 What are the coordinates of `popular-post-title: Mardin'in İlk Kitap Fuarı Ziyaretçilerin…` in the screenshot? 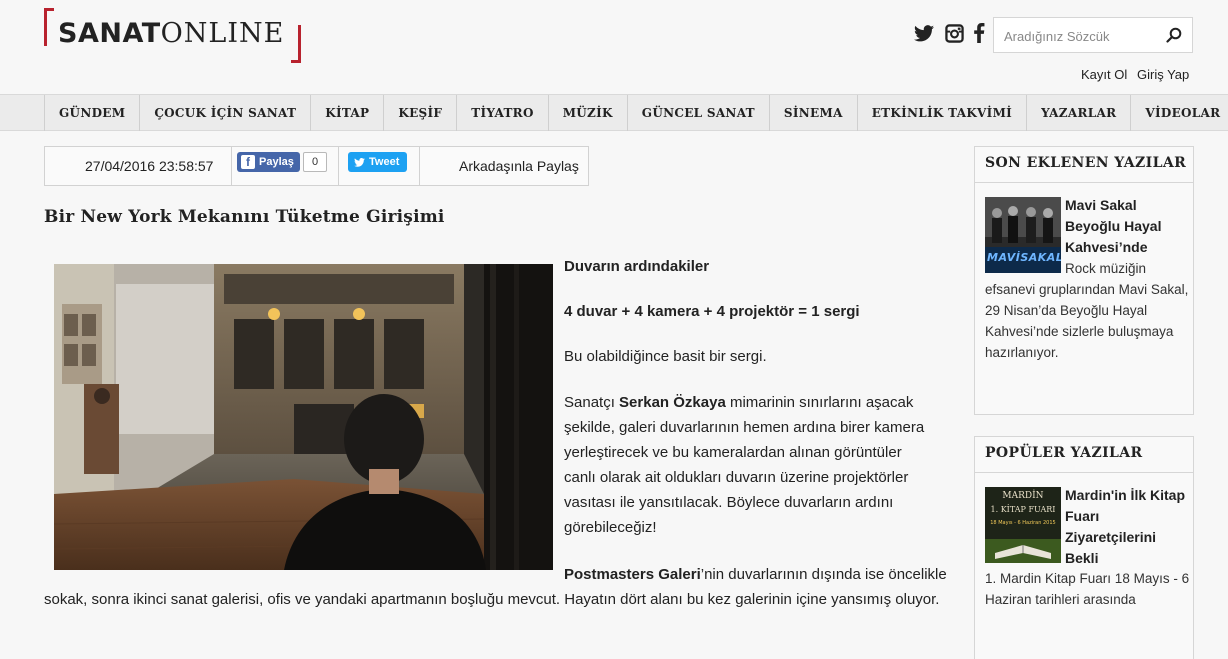 It's located at (1126, 527).